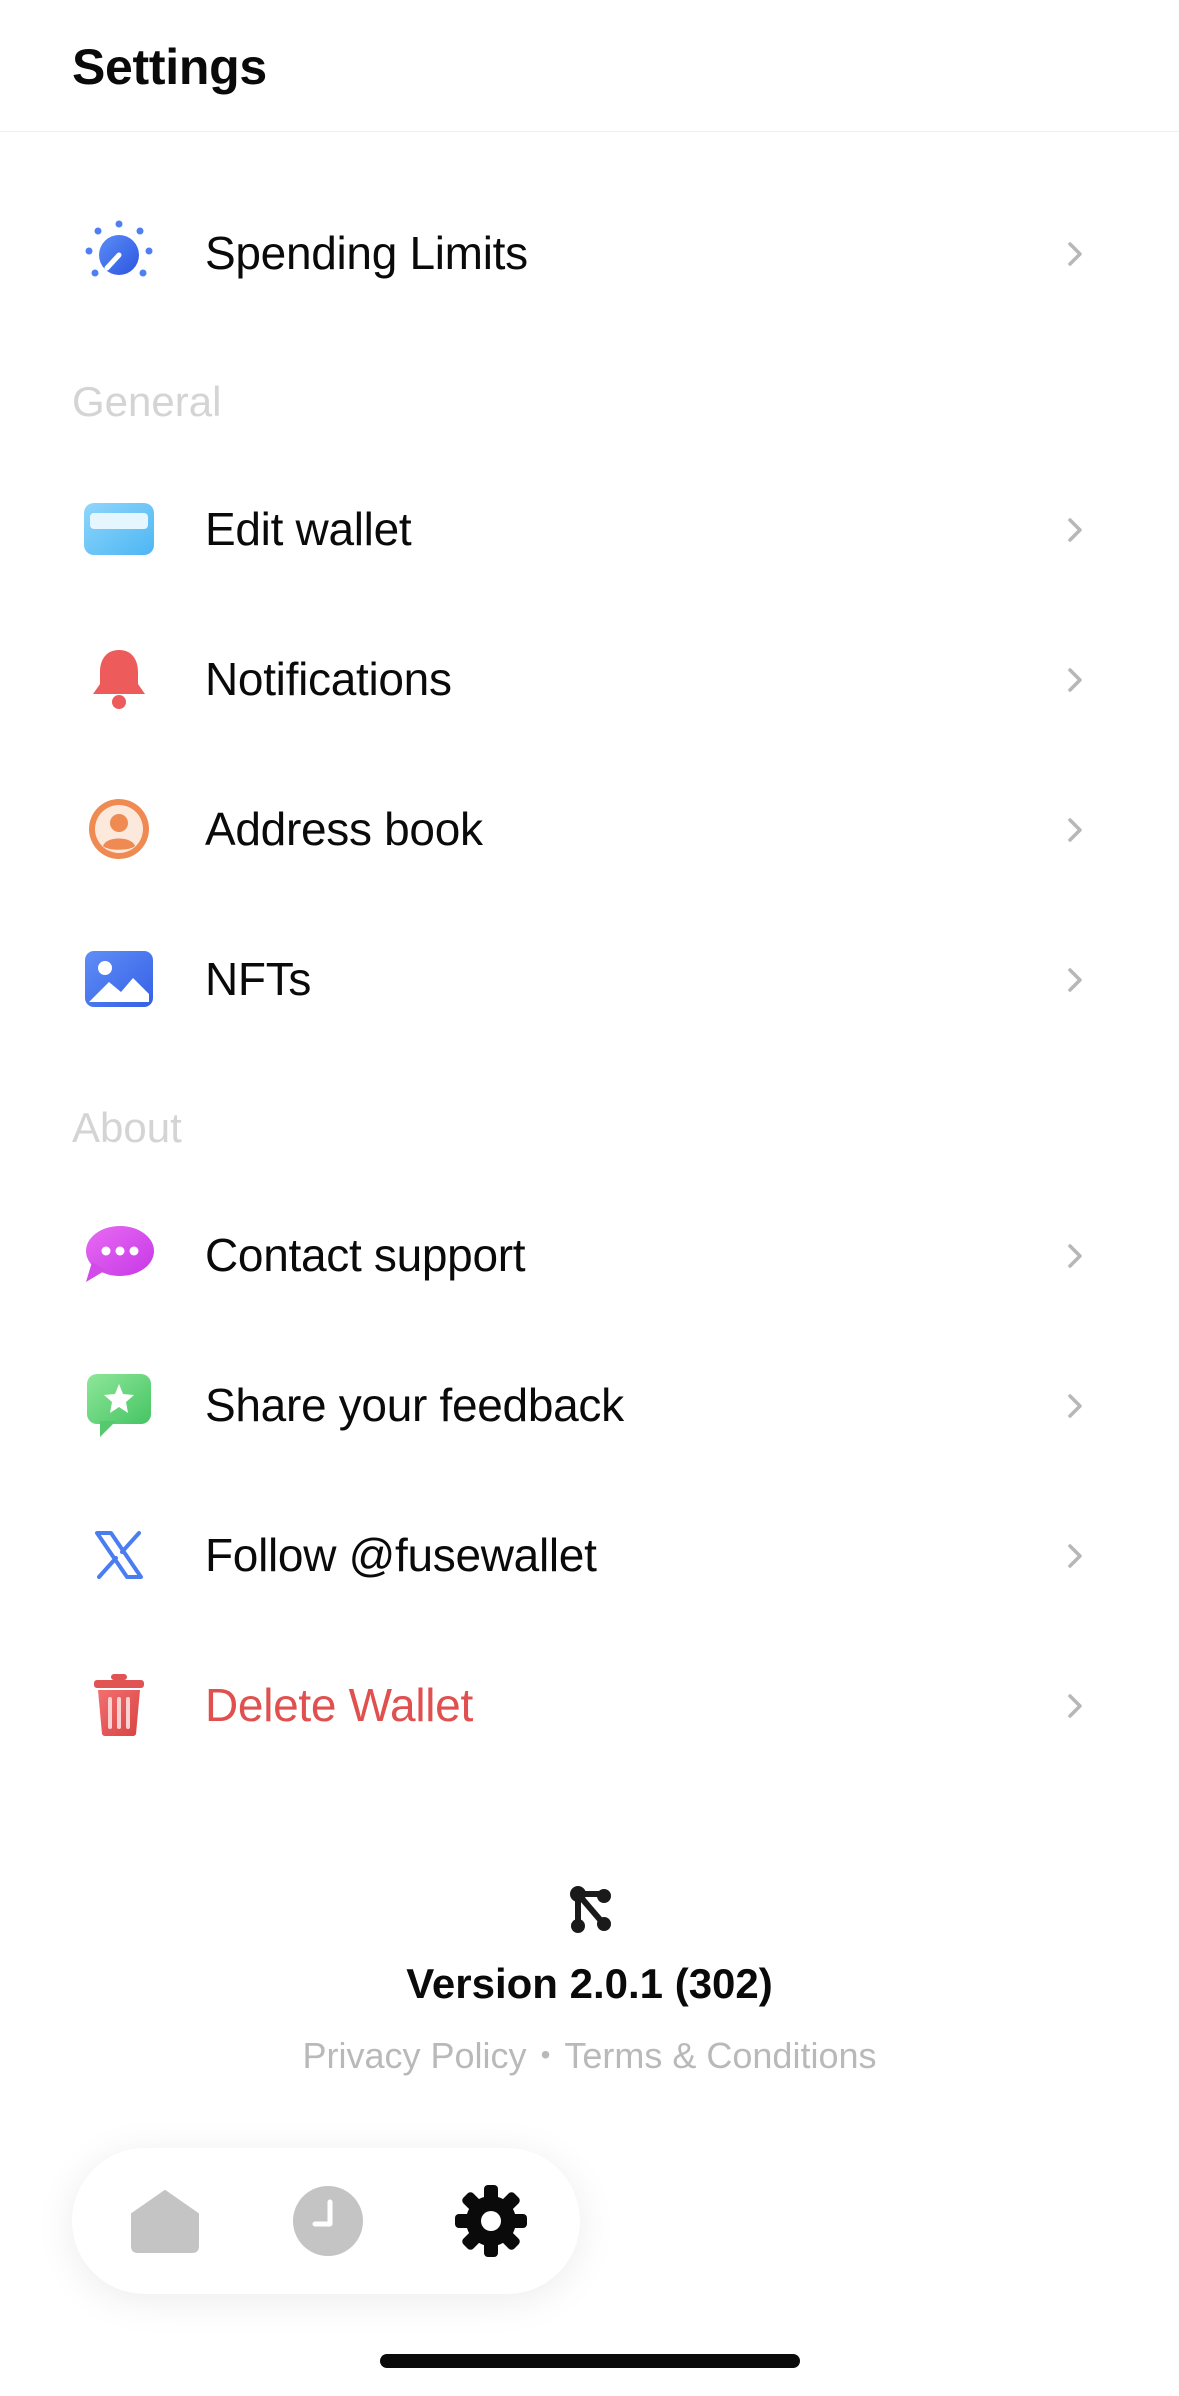  What do you see at coordinates (589, 1705) in the screenshot?
I see `settings-row-delete-wallet: Delete Wallet` at bounding box center [589, 1705].